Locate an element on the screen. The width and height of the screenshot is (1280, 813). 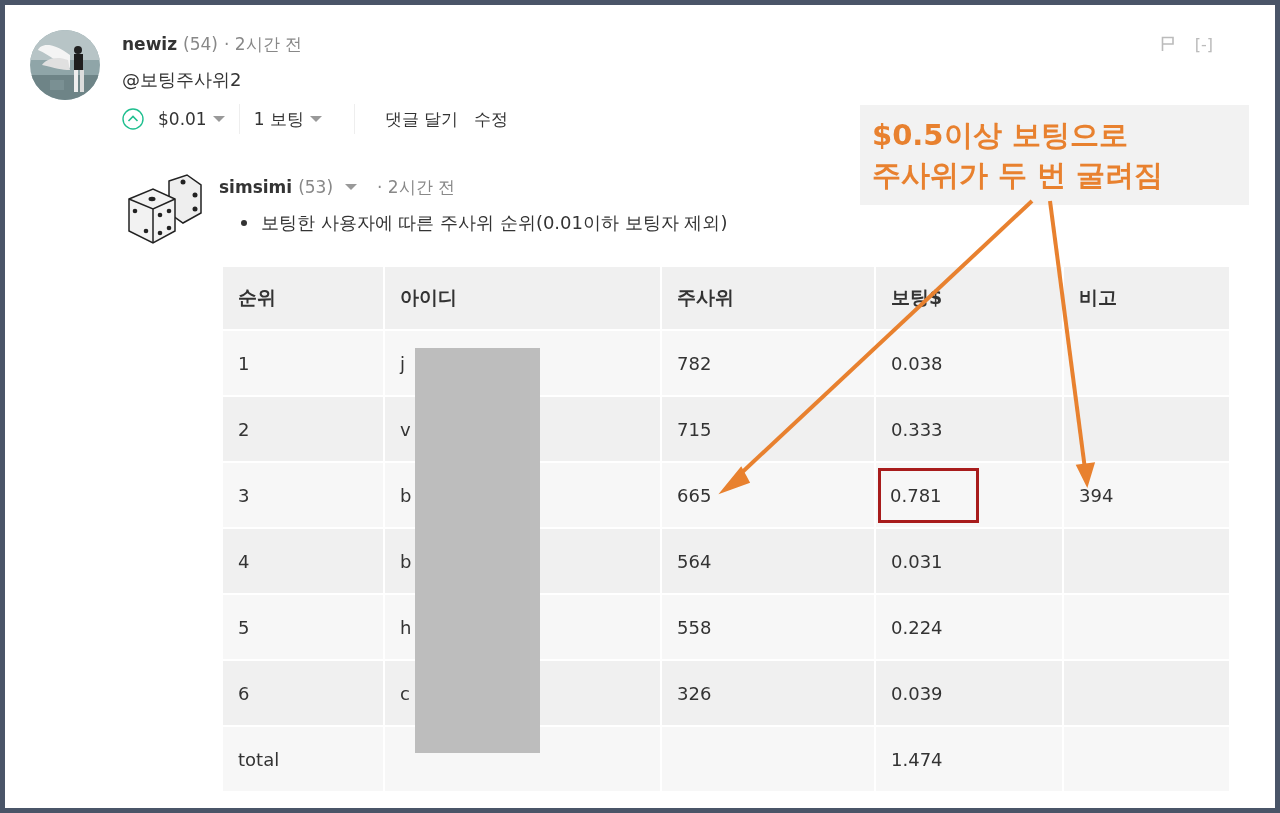
comment-text: @보팅주사위2 is located at coordinates (182, 80).